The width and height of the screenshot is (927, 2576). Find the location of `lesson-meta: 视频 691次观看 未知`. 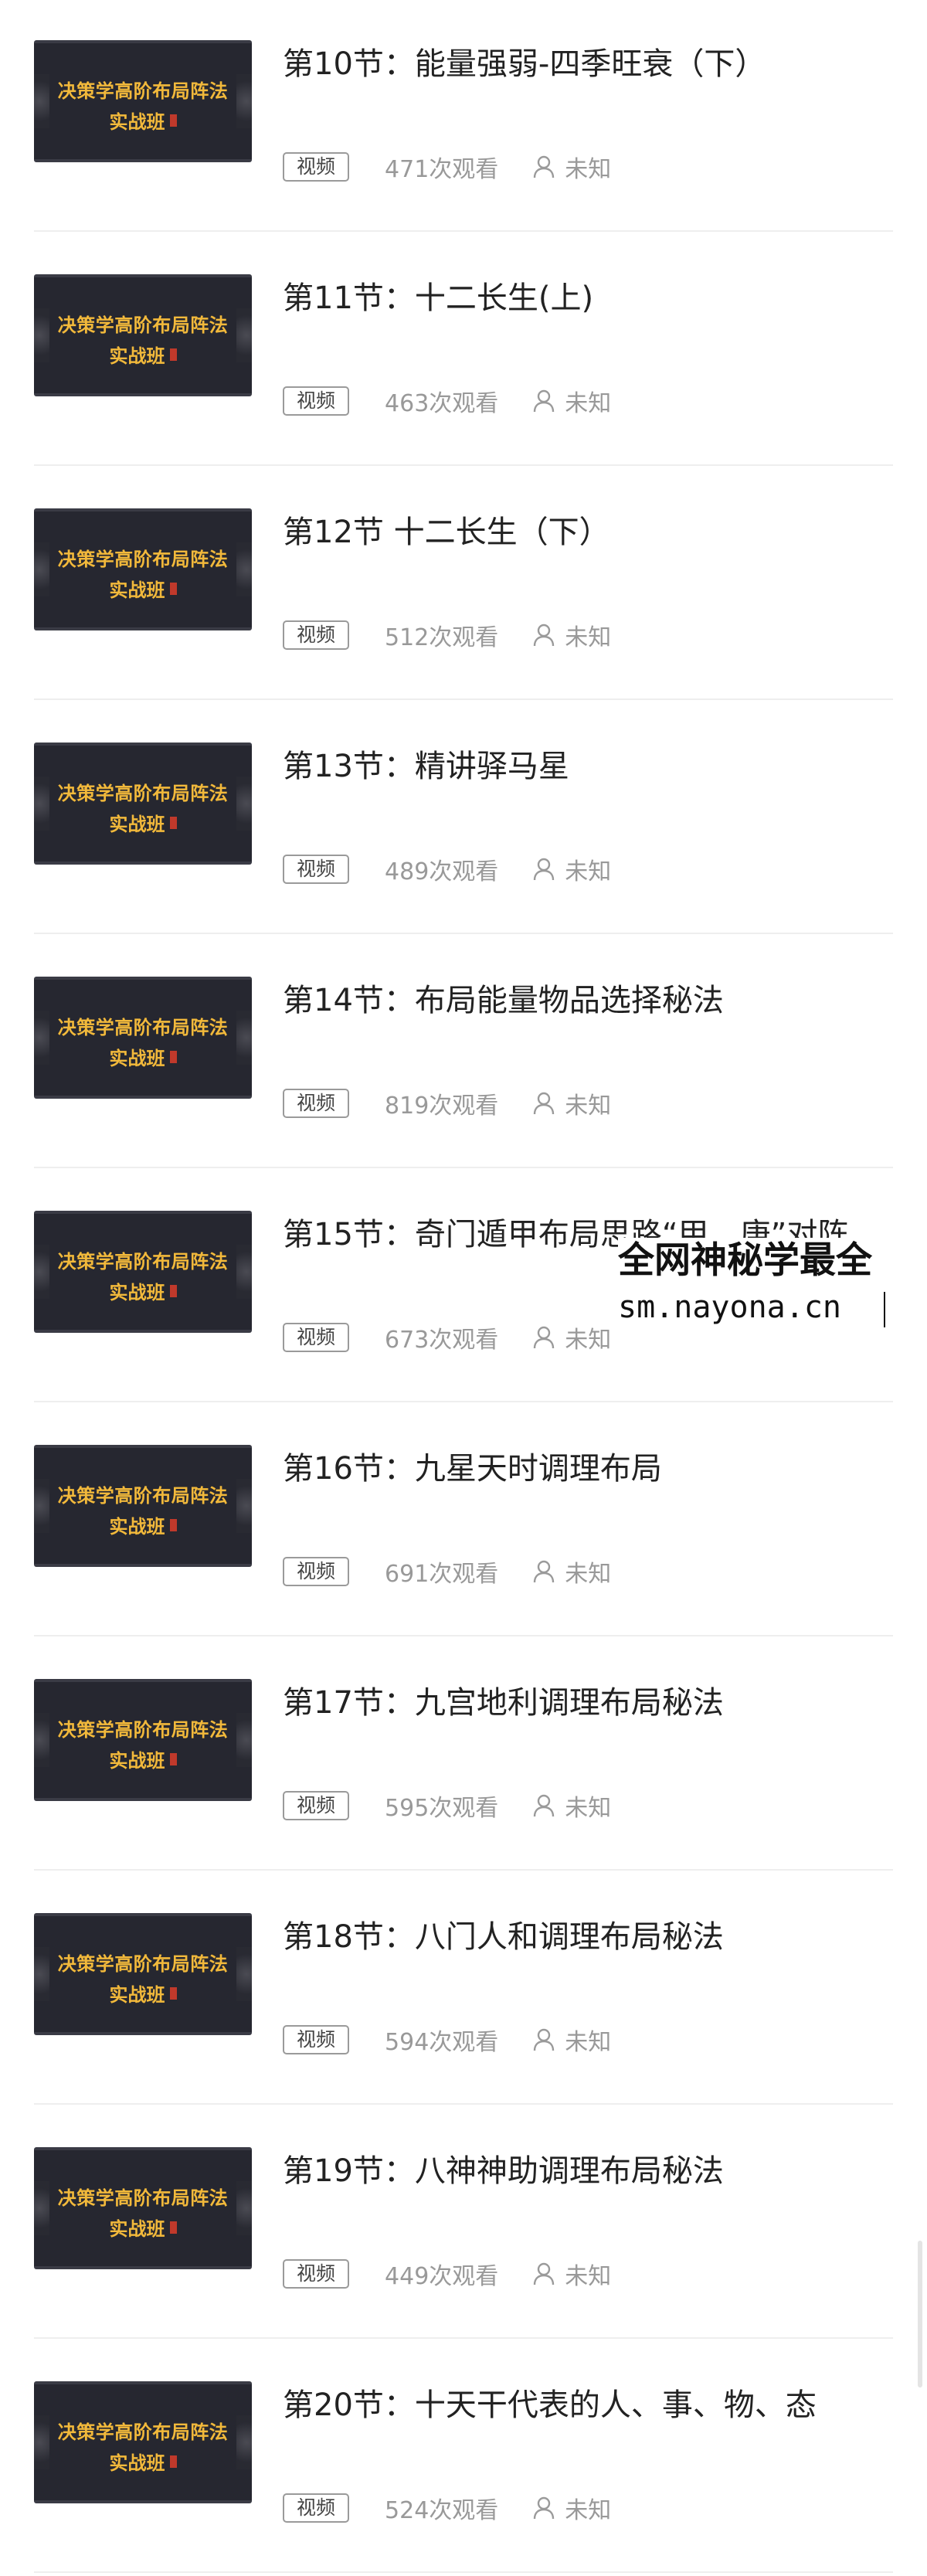

lesson-meta: 视频 691次观看 未知 is located at coordinates (447, 1572).